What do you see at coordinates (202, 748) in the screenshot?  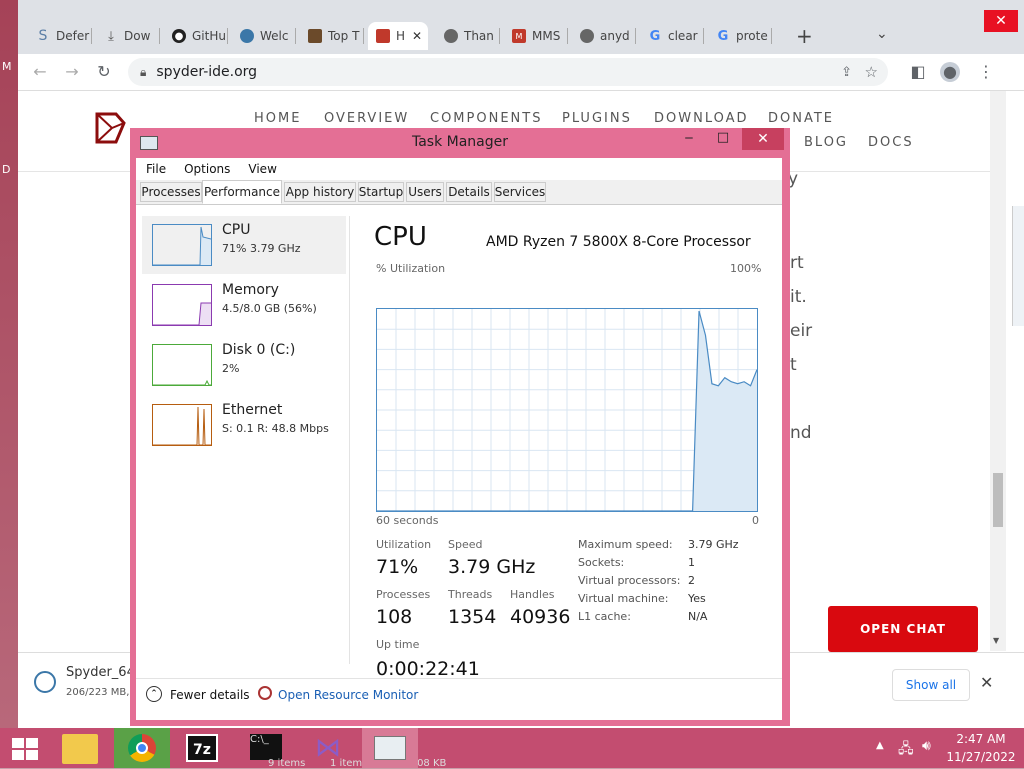 I see `7zip-icon: 7z` at bounding box center [202, 748].